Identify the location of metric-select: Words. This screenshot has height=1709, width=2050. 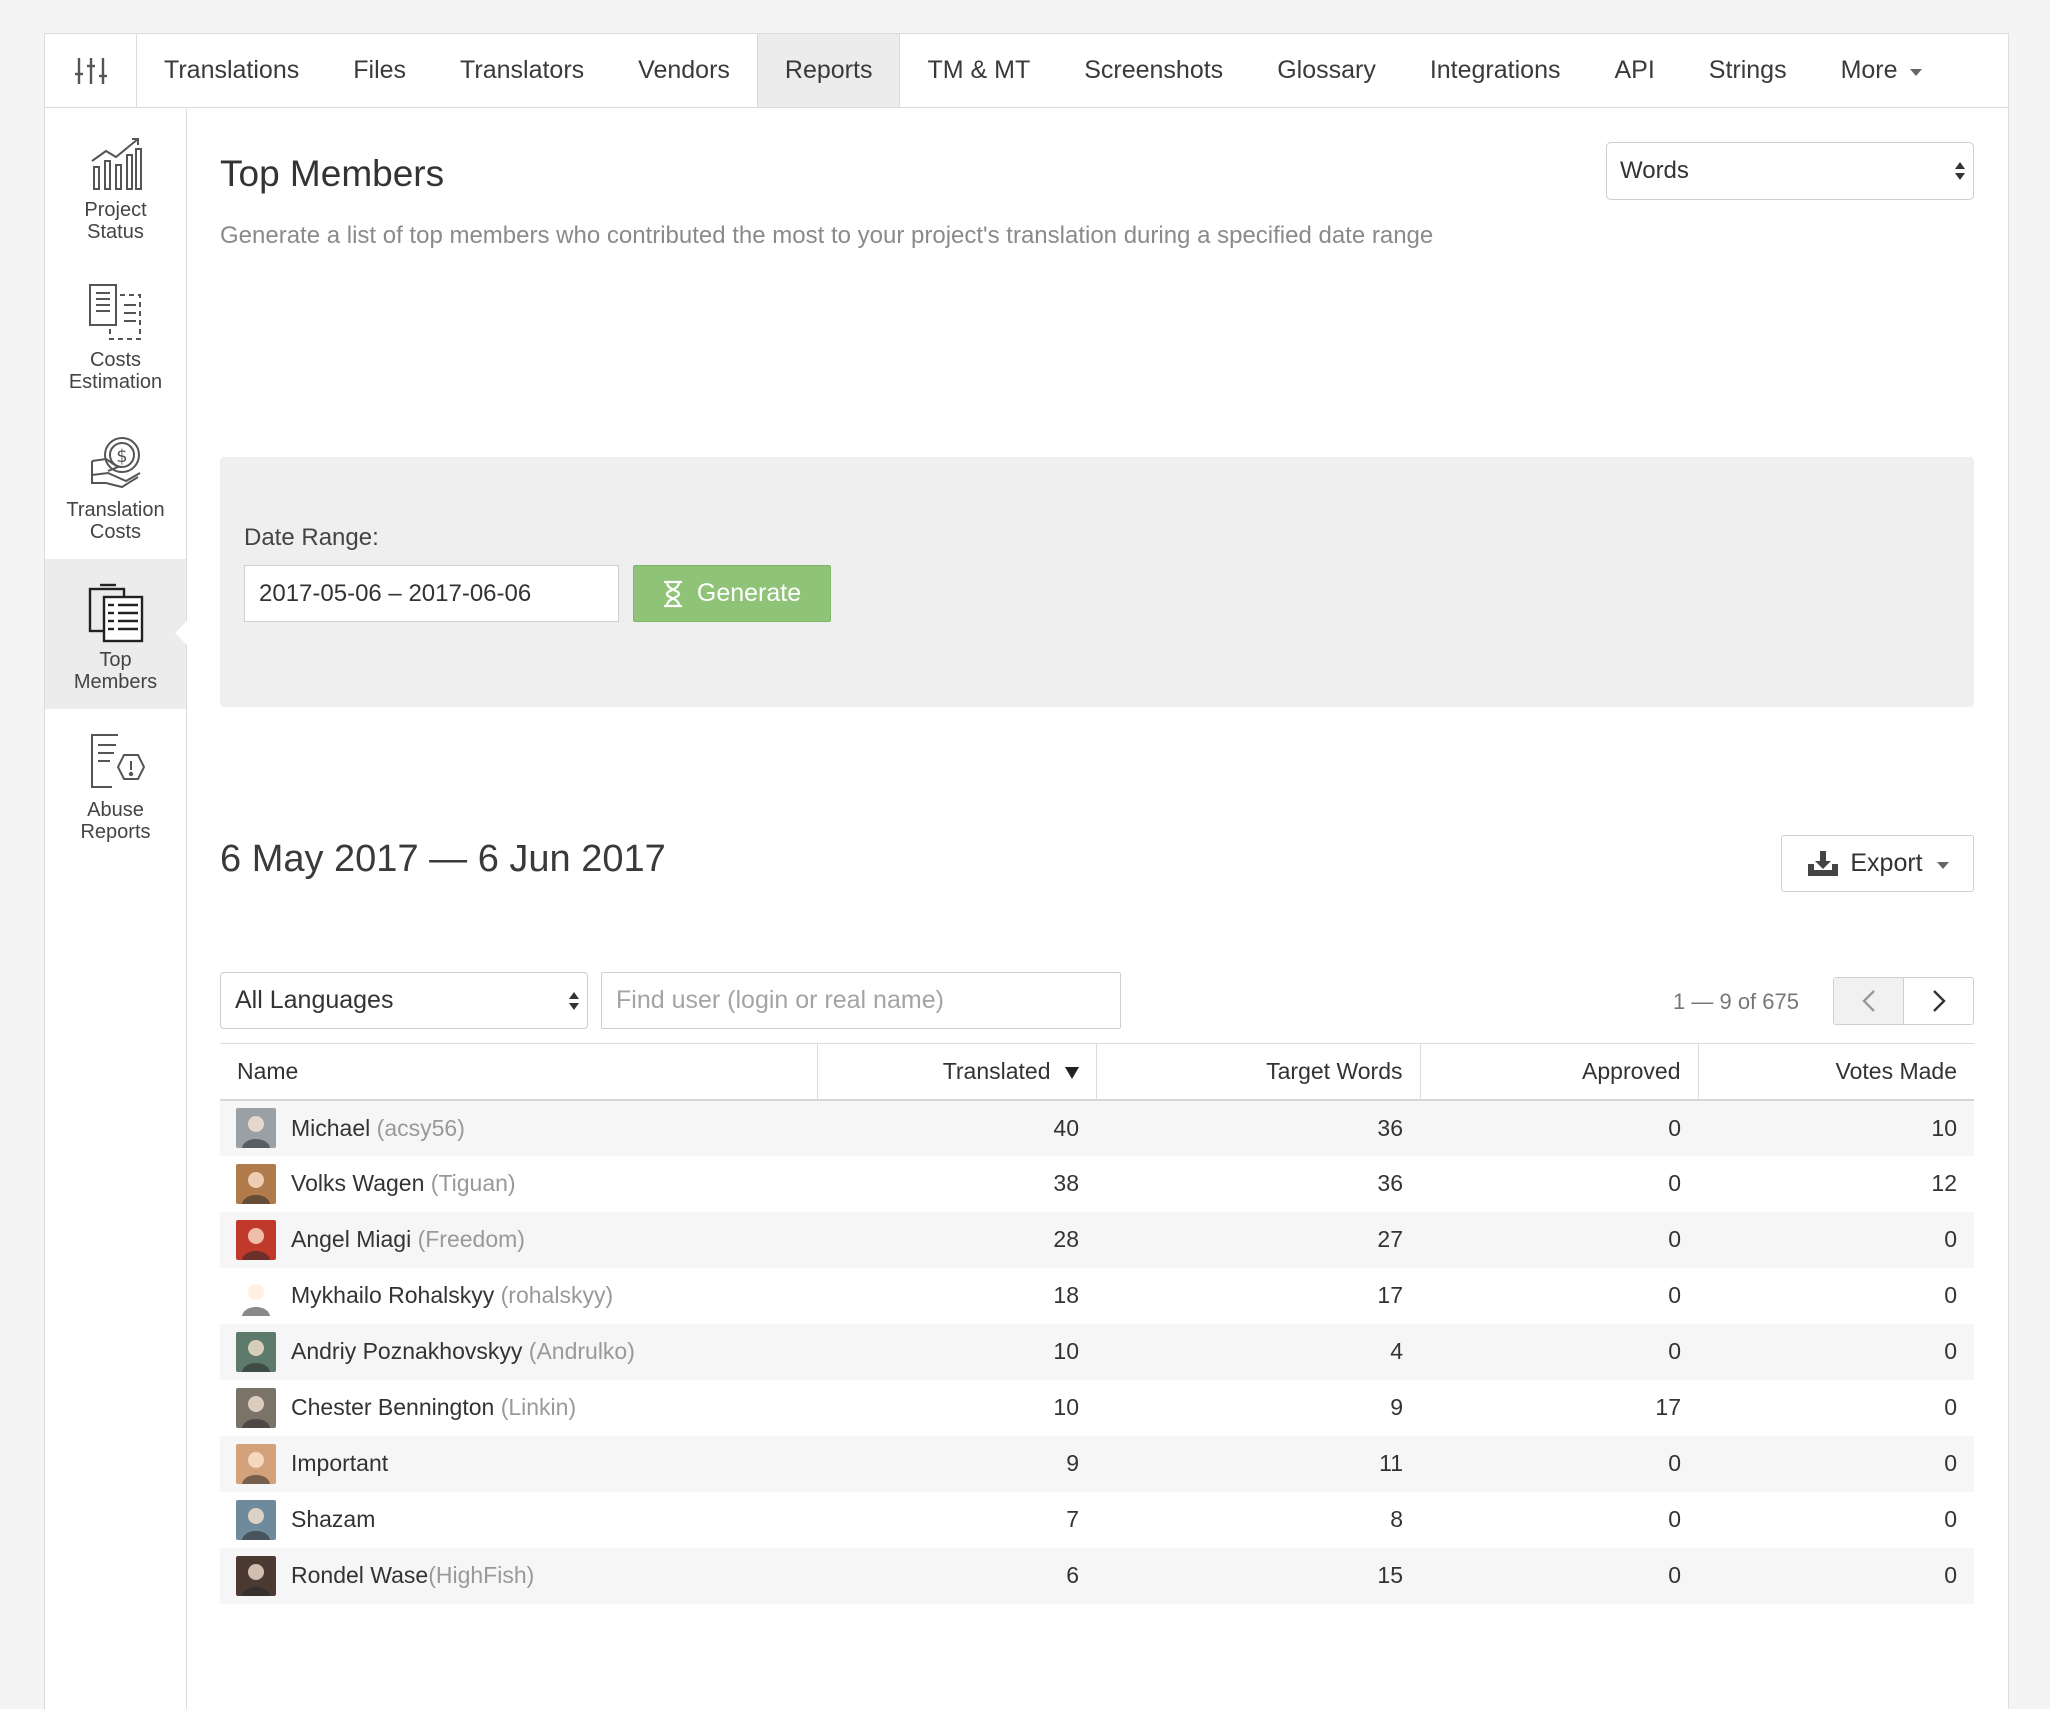
(1790, 171).